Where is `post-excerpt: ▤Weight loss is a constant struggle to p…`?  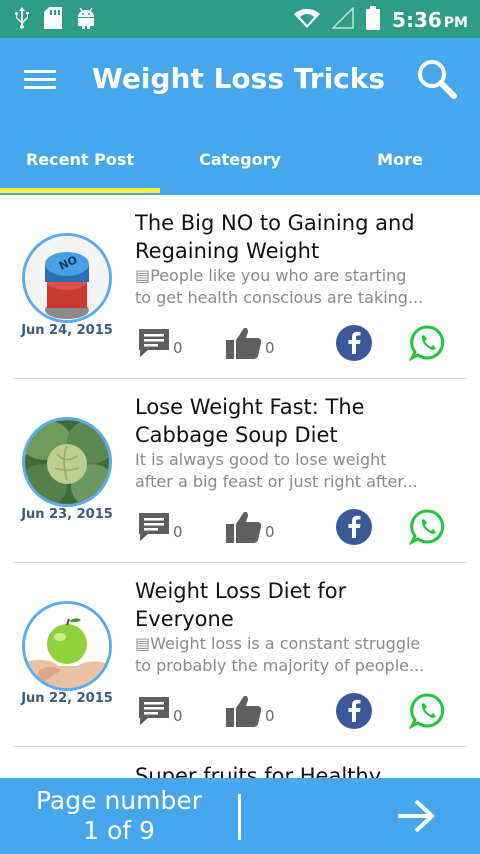 post-excerpt: ▤Weight loss is a constant struggle to p… is located at coordinates (280, 654).